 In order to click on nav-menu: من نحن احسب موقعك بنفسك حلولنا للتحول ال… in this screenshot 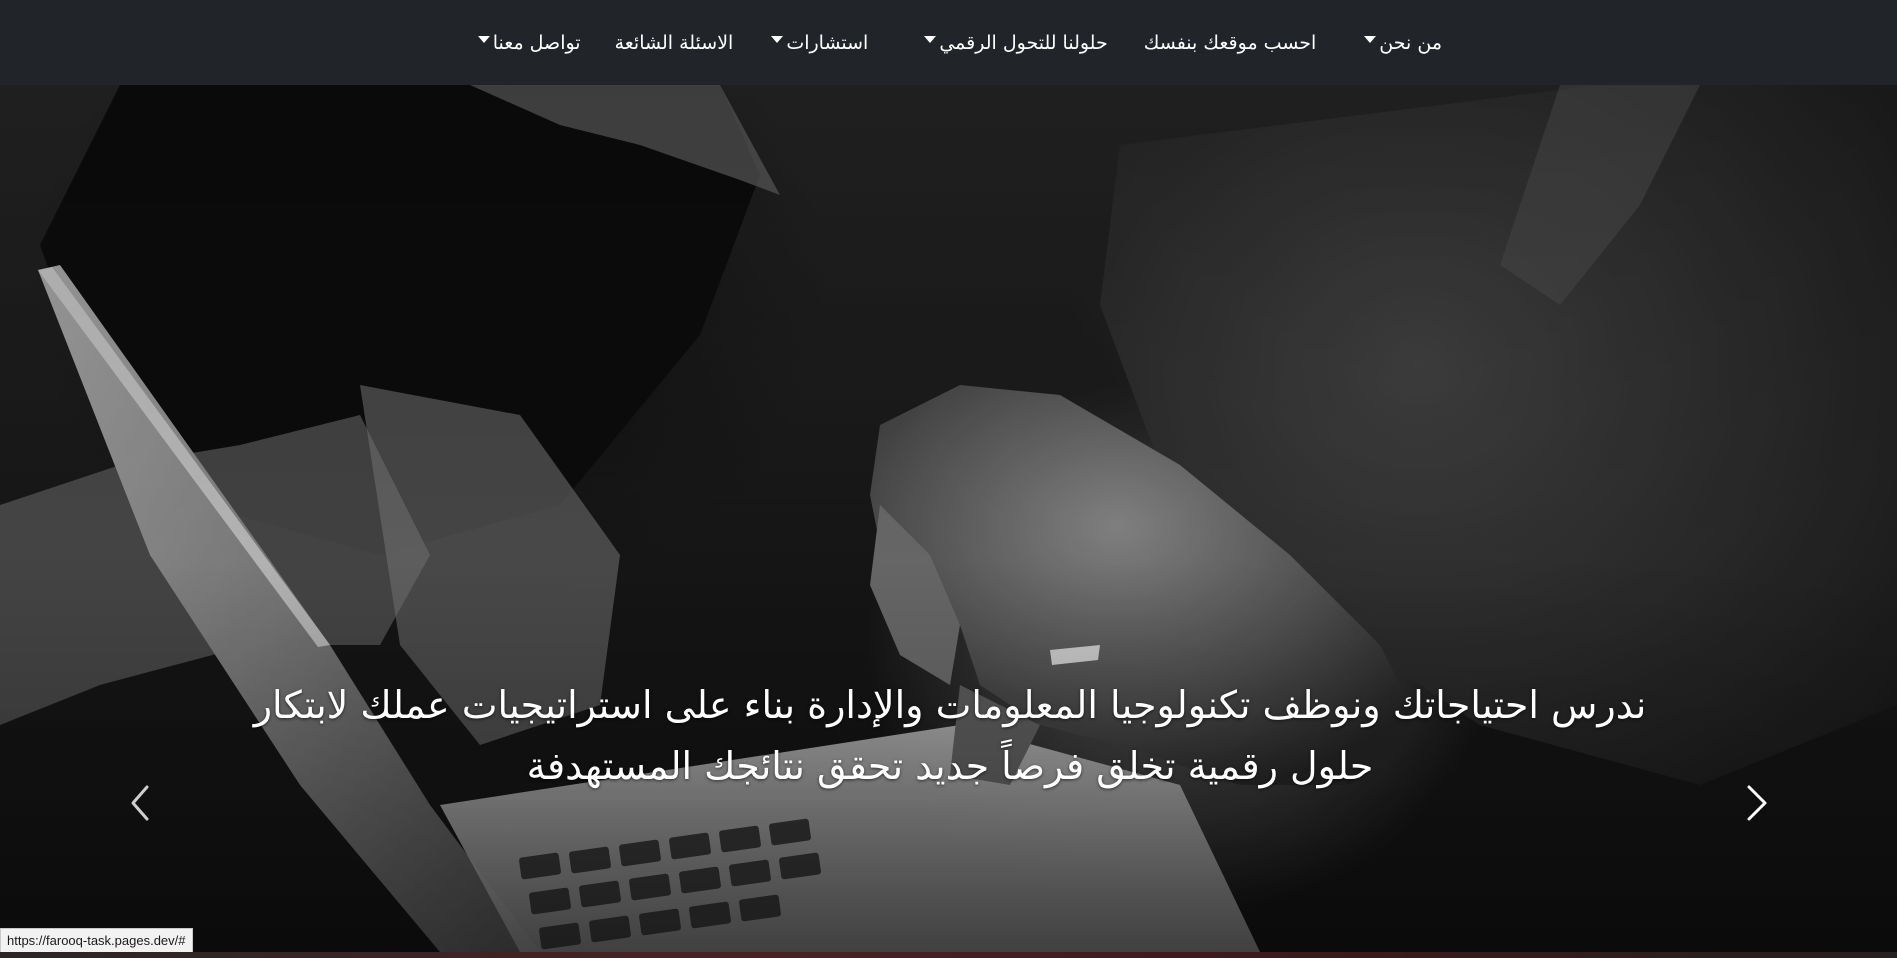, I will do `click(959, 42)`.